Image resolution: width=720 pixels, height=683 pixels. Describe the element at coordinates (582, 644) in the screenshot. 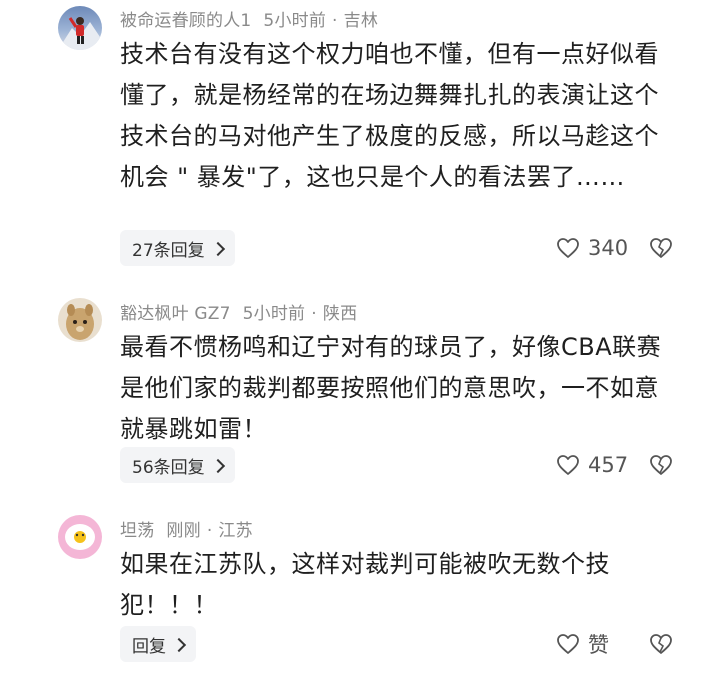

I see `like-button: 赞` at that location.